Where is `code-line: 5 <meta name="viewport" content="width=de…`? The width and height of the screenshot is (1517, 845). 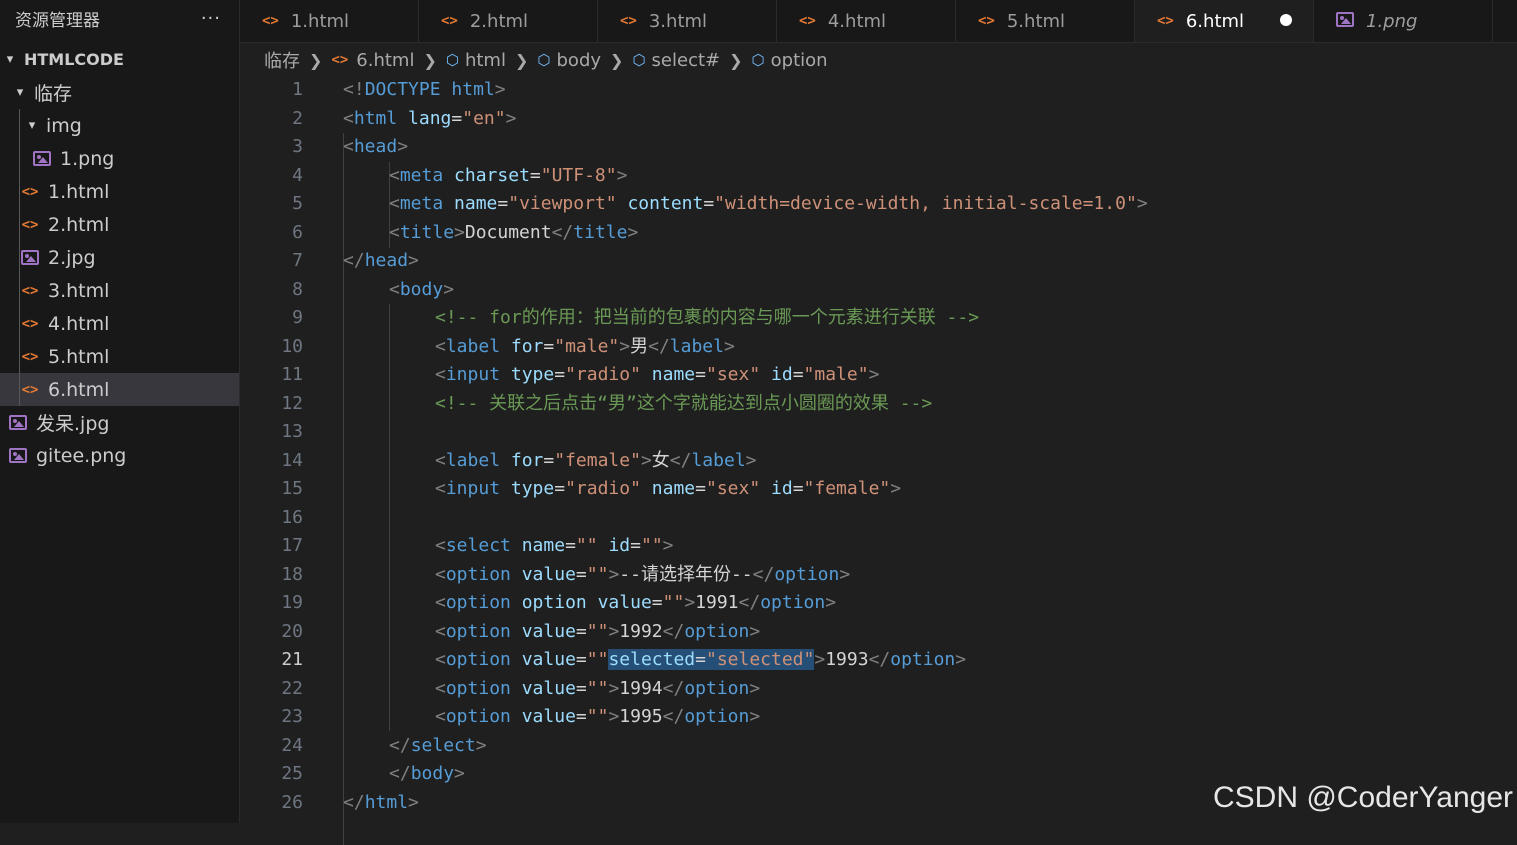 code-line: 5 <meta name="viewport" content="width=de… is located at coordinates (878, 204).